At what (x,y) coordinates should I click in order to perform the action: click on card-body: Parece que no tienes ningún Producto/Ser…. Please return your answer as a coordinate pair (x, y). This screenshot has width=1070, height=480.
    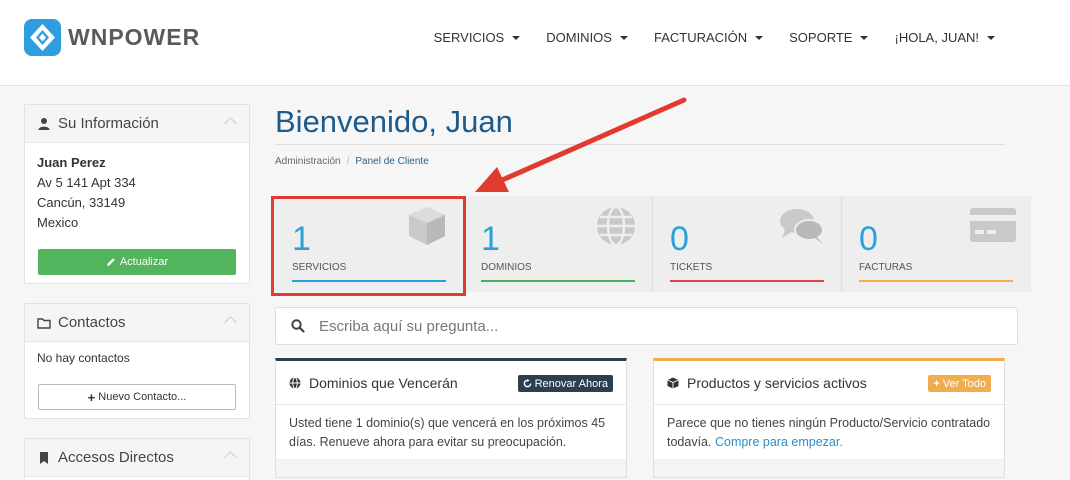
    Looking at the image, I should click on (829, 433).